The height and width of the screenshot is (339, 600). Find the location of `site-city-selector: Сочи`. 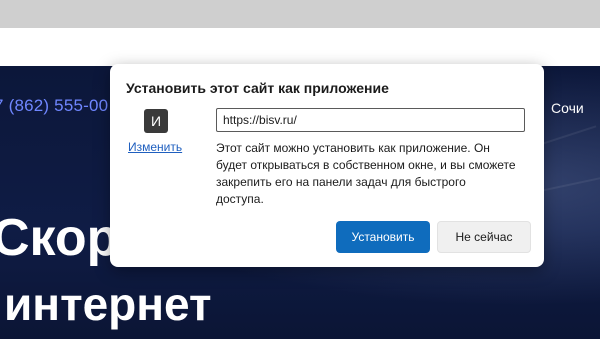

site-city-selector: Сочи is located at coordinates (567, 108).